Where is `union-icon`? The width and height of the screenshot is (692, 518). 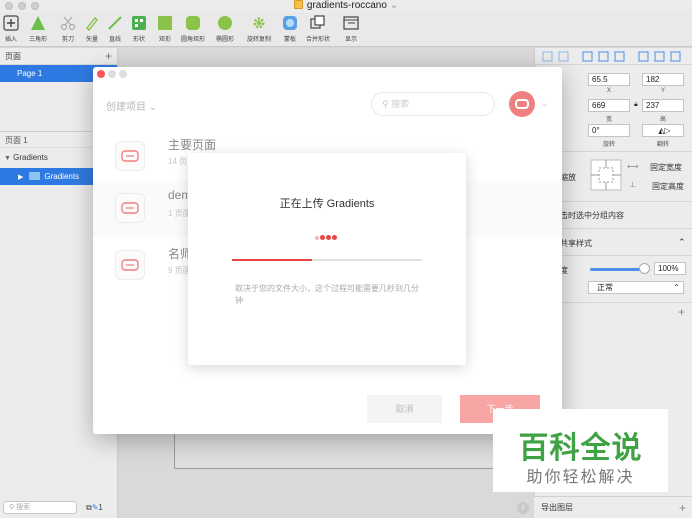
union-icon is located at coordinates (317, 22).